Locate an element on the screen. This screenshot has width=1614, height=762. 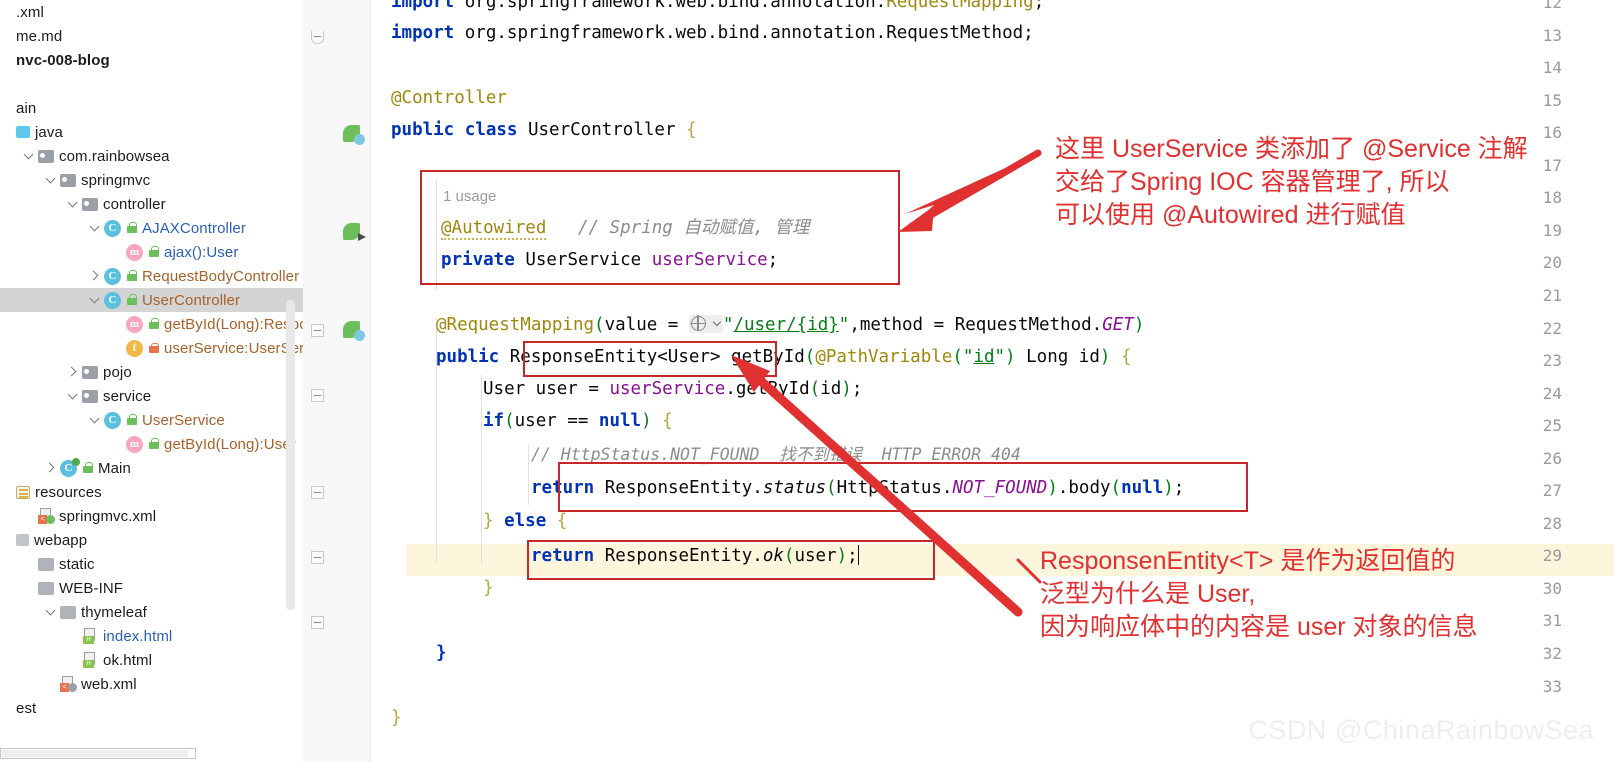
sidebar-vertical-scrollbar is located at coordinates (290, 455).